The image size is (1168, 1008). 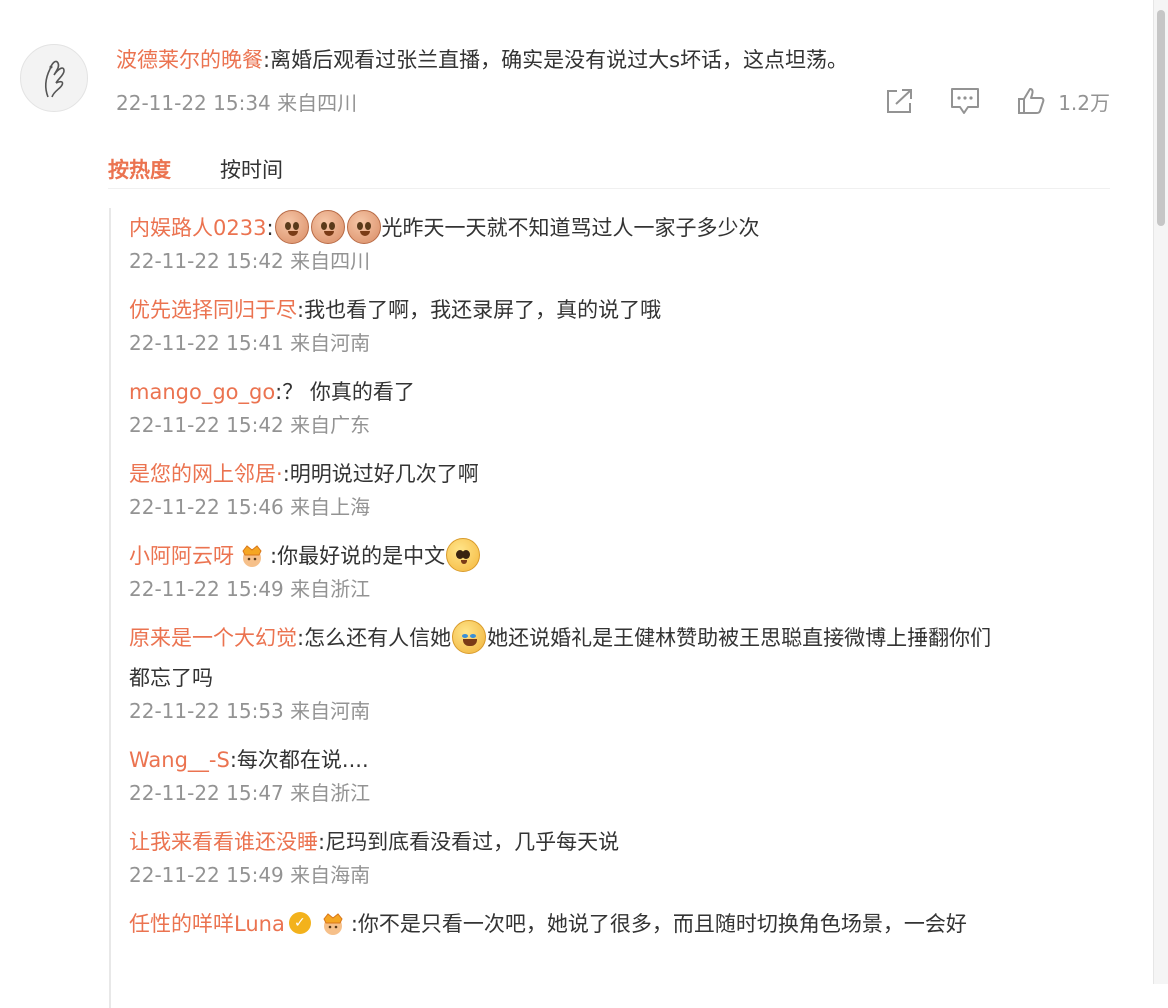 I want to click on reply-body: :明明说过好几次了啊, so click(x=380, y=474).